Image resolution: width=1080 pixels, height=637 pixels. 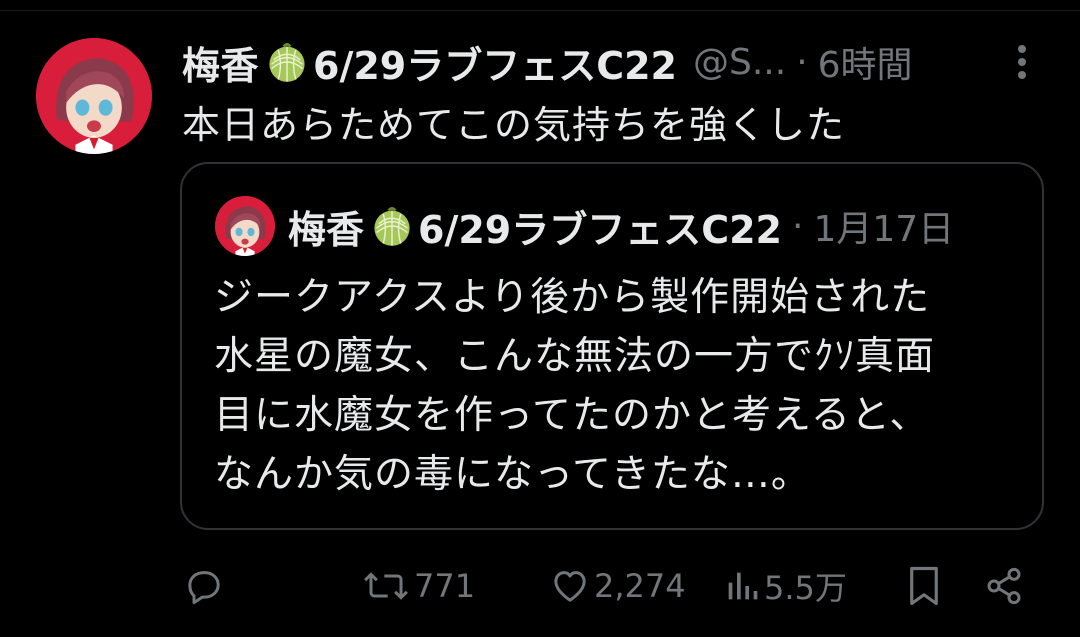 What do you see at coordinates (572, 297) in the screenshot?
I see `quoted-text-line: ジークアクスより後から製作開始された` at bounding box center [572, 297].